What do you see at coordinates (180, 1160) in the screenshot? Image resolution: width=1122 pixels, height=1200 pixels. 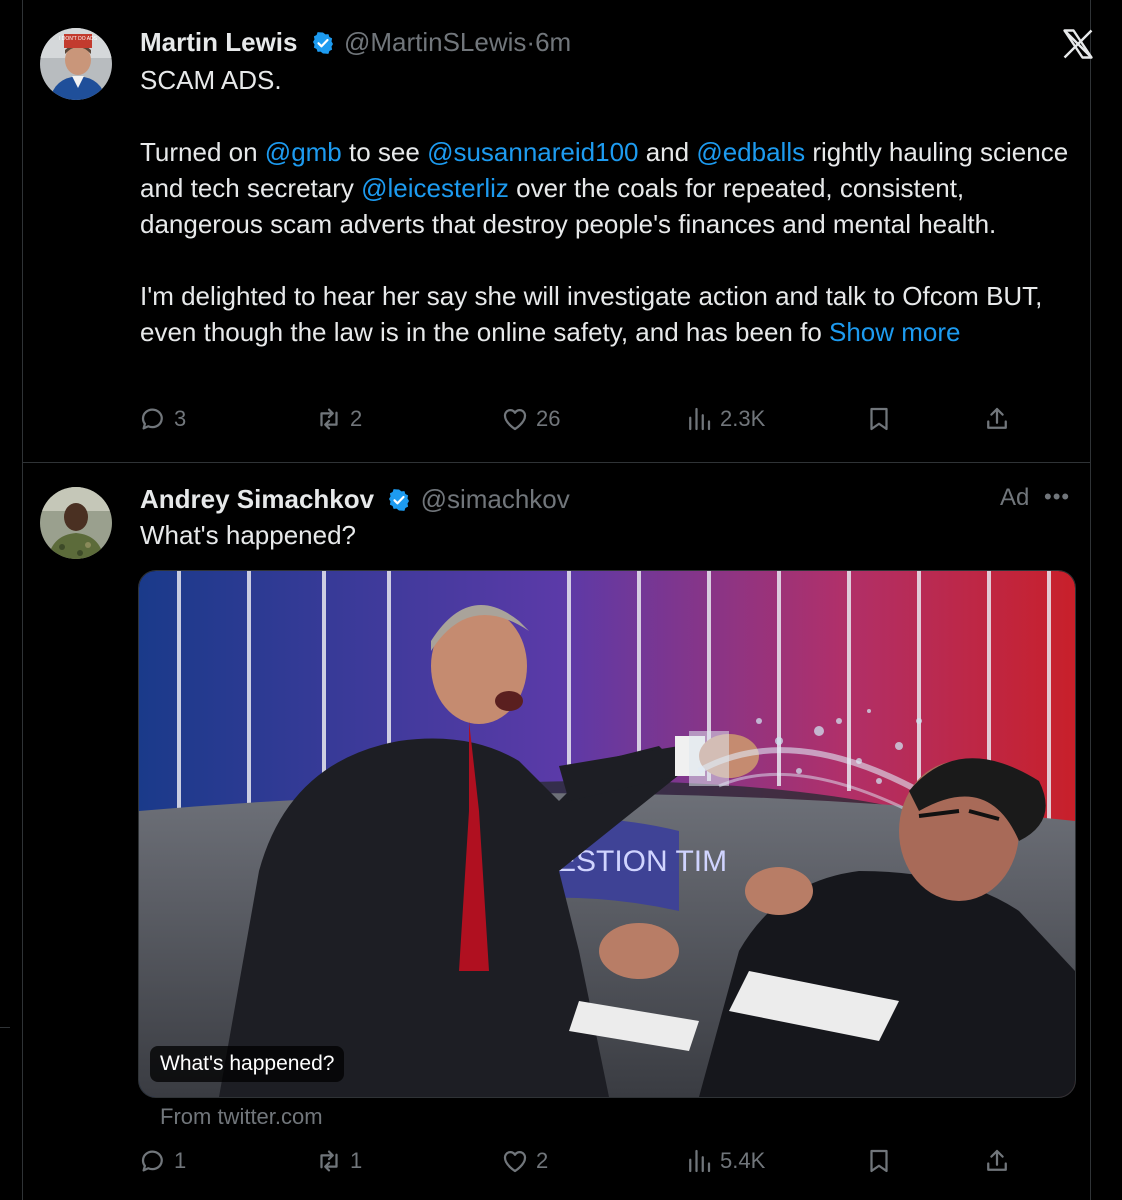 I see `reply-count: 1` at bounding box center [180, 1160].